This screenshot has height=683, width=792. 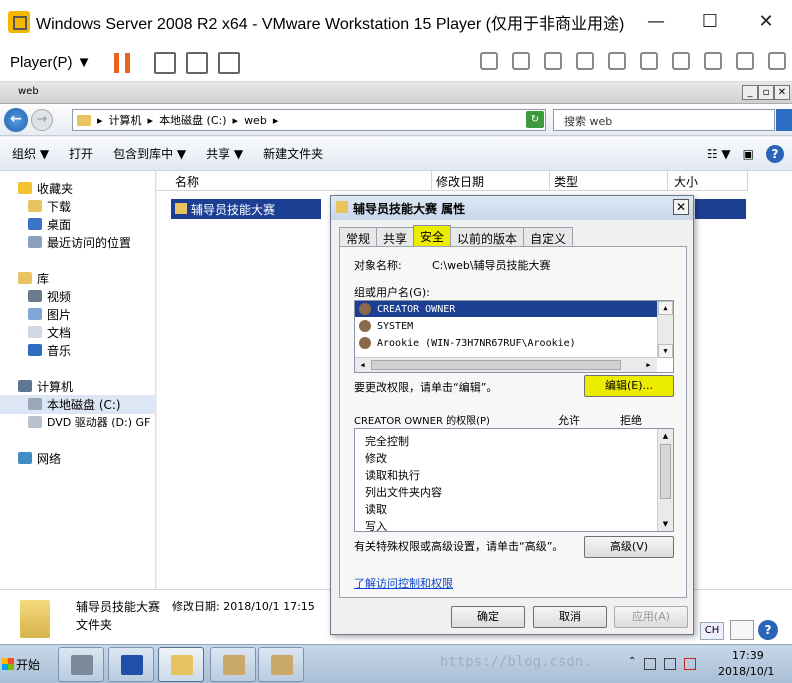 What do you see at coordinates (51, 62) in the screenshot?
I see `player-menu: Player(P) ▼` at bounding box center [51, 62].